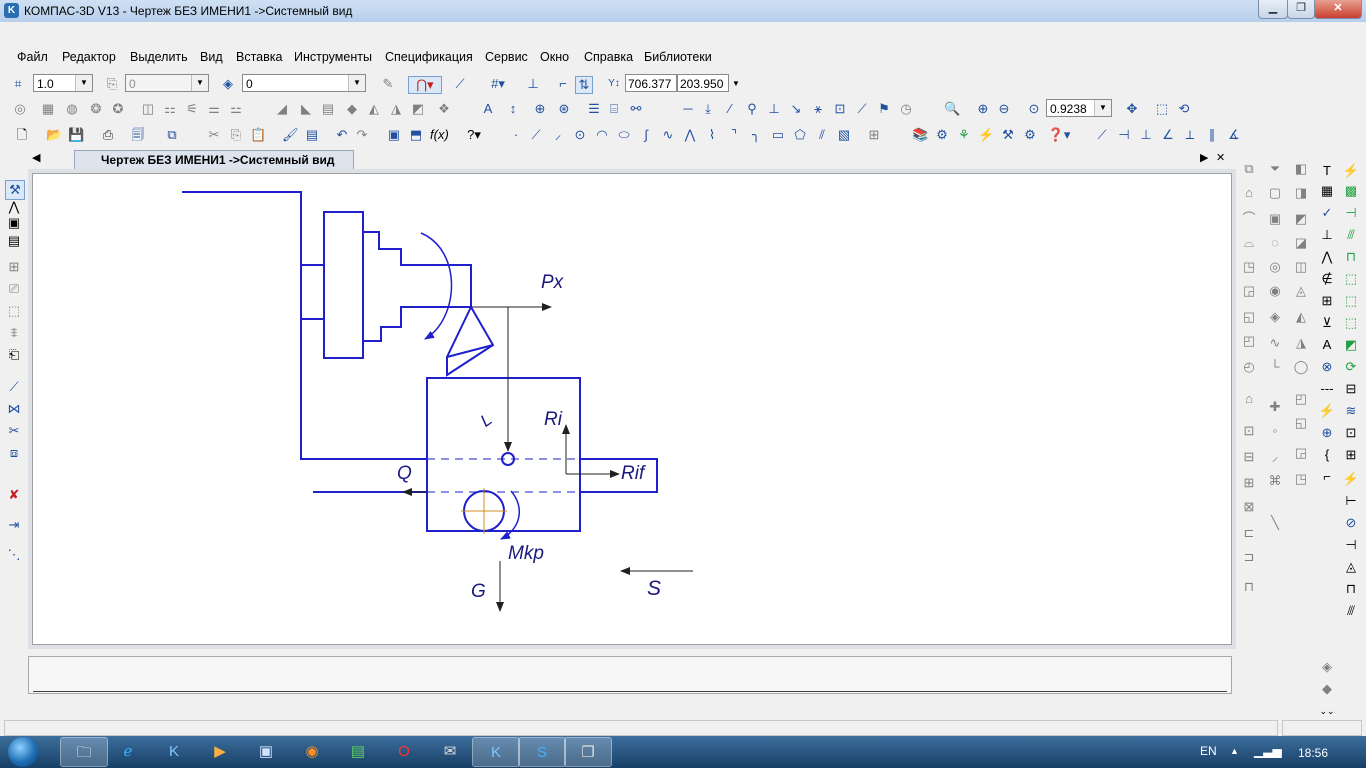  Describe the element at coordinates (1351, 345) in the screenshot. I see `green-9-icon: ◩` at that location.